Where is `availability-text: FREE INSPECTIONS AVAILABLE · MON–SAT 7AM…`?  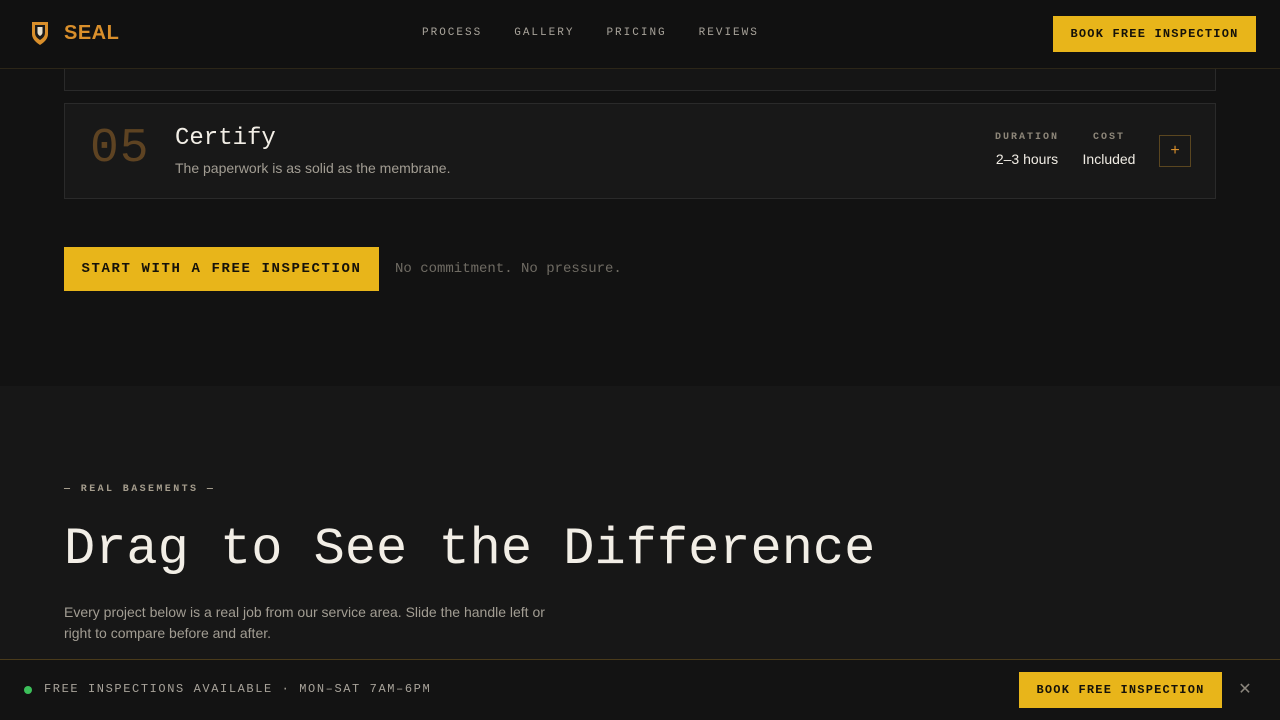 availability-text: FREE INSPECTIONS AVAILABLE · MON–SAT 7AM… is located at coordinates (238, 689).